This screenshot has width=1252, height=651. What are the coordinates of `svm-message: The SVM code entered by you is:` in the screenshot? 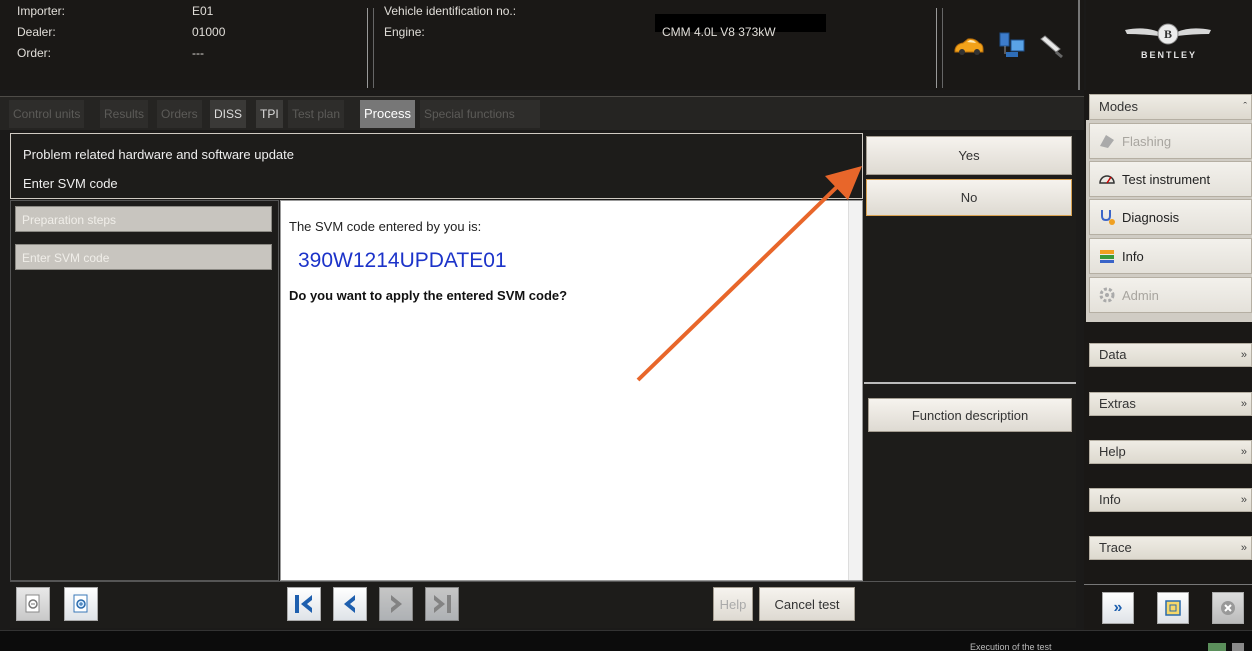 It's located at (385, 226).